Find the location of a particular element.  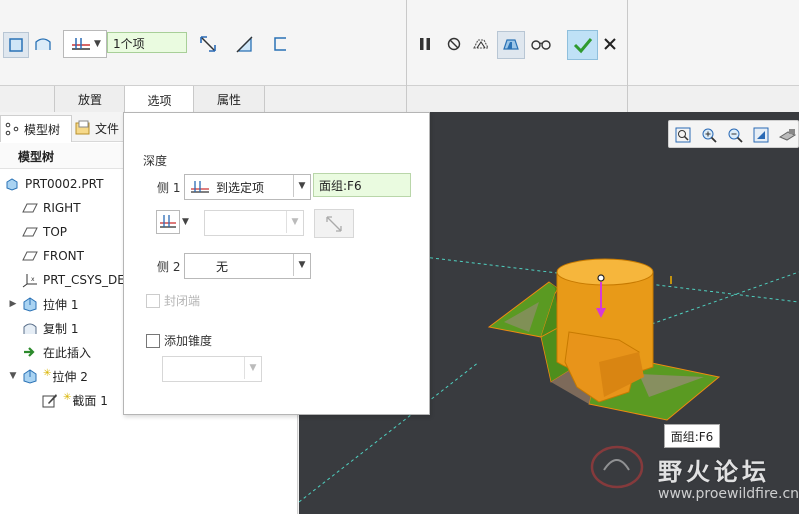

no-preview-icon is located at coordinates (454, 44).